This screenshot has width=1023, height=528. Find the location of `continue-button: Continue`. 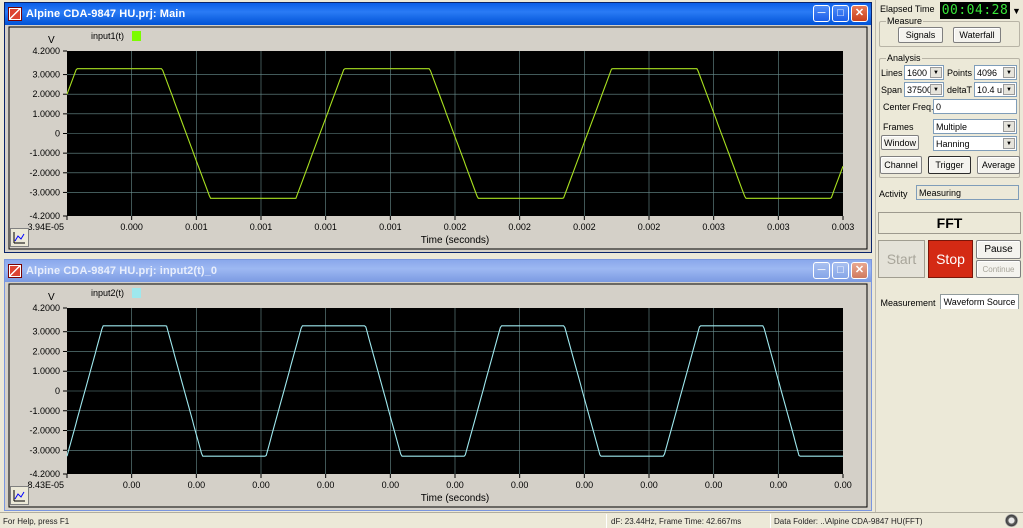

continue-button: Continue is located at coordinates (998, 269).